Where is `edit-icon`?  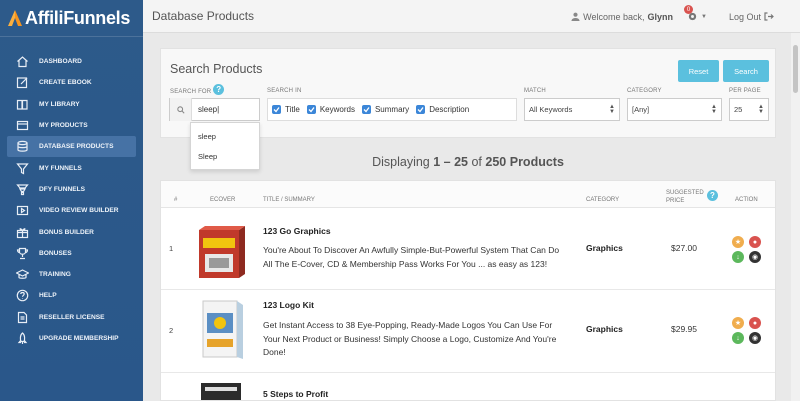
edit-icon is located at coordinates (22, 83).